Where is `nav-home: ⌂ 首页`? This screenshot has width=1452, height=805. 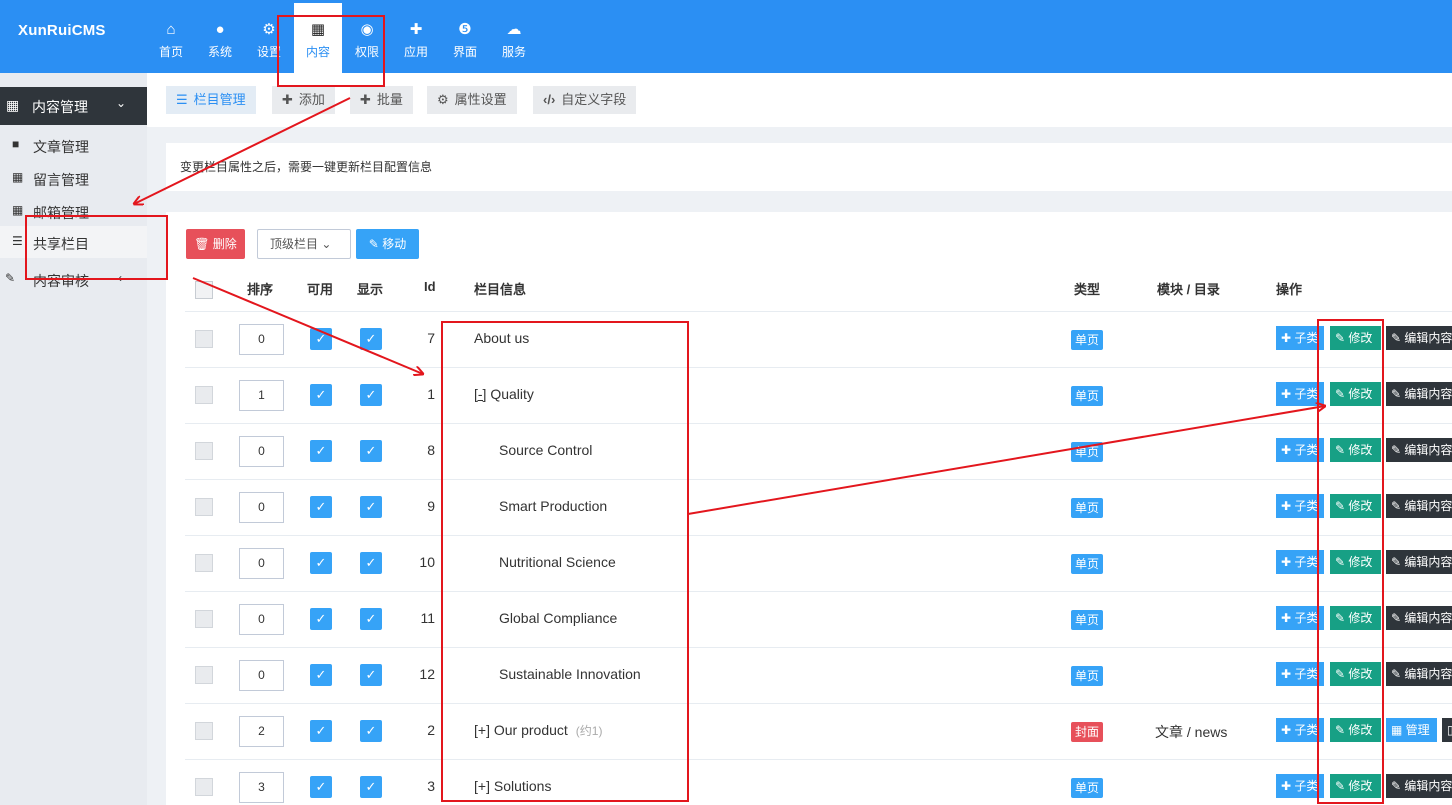 nav-home: ⌂ 首页 is located at coordinates (171, 38).